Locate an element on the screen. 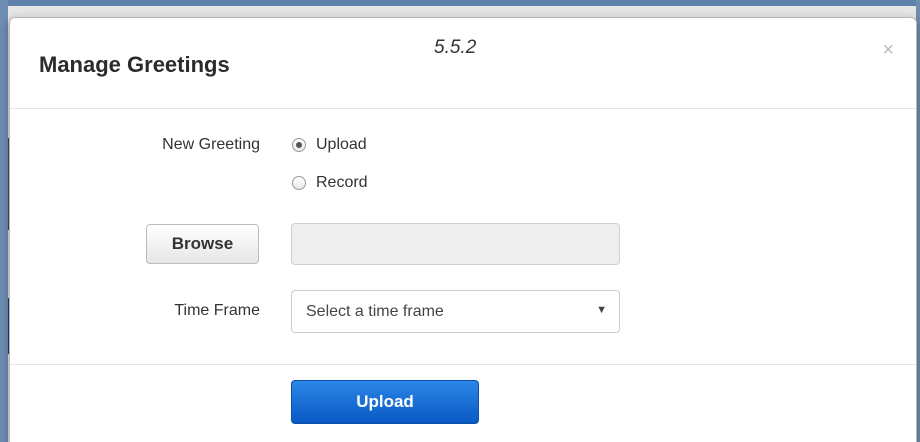 Image resolution: width=920 pixels, height=442 pixels. new-greeting-label: New Greeting is located at coordinates (211, 144).